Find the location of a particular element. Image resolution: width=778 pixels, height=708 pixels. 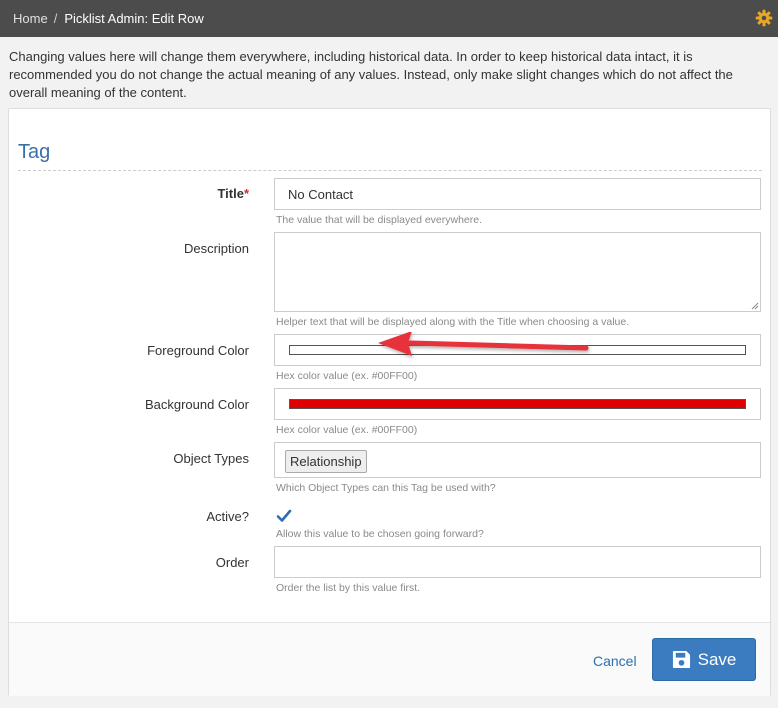

annotation-arrow-icon is located at coordinates (483, 344).